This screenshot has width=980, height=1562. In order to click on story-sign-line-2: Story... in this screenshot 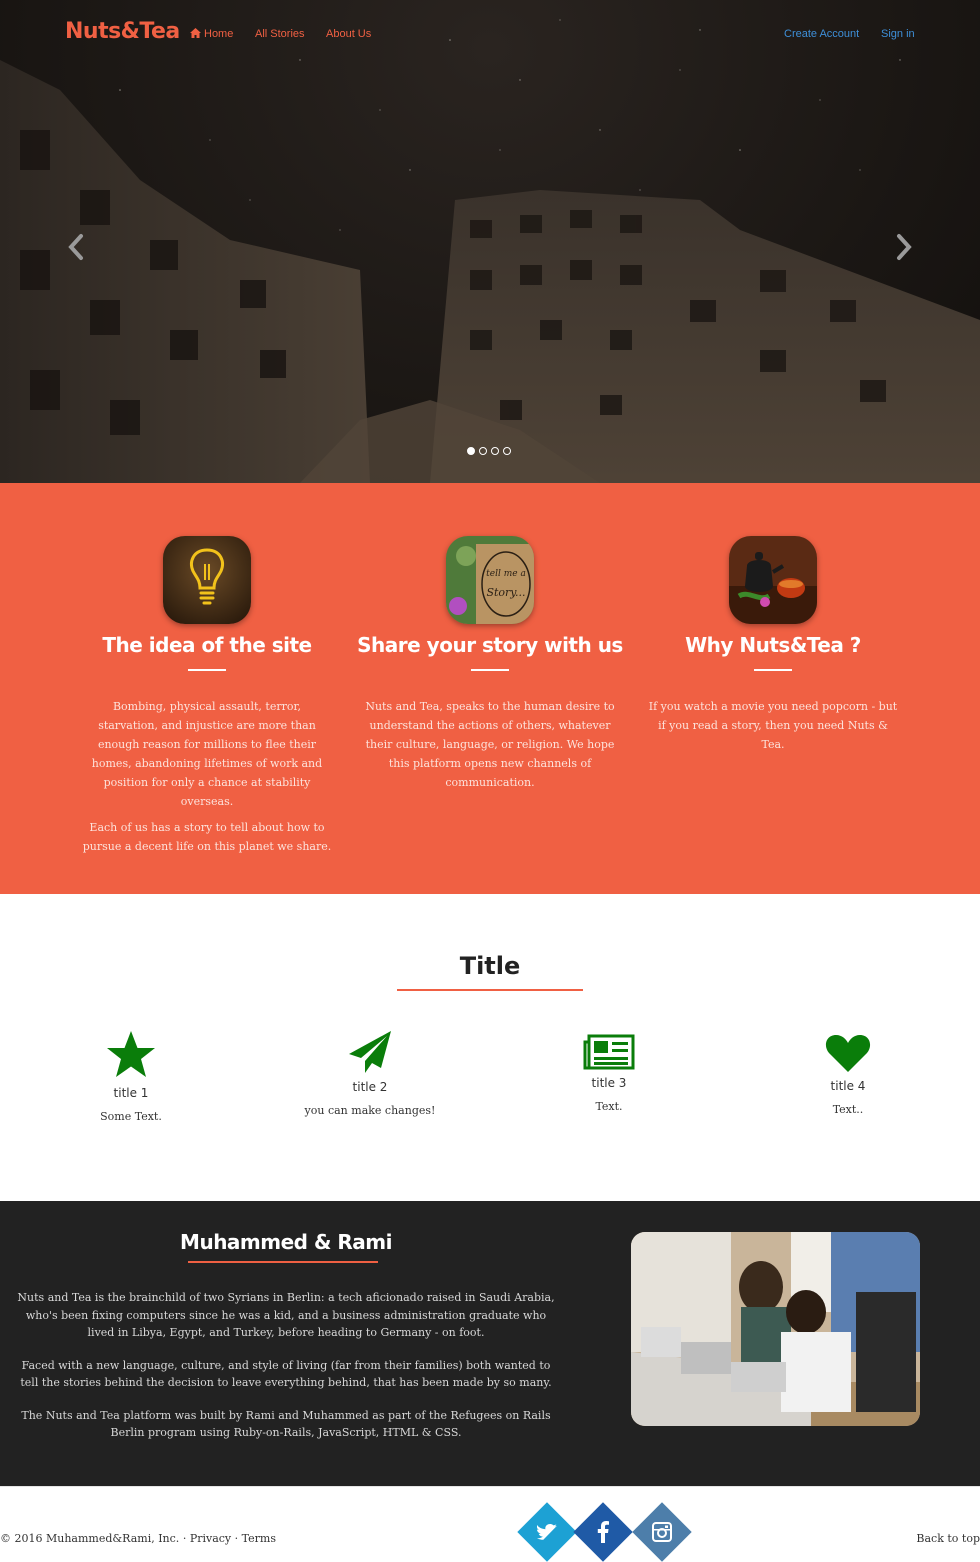, I will do `click(505, 592)`.